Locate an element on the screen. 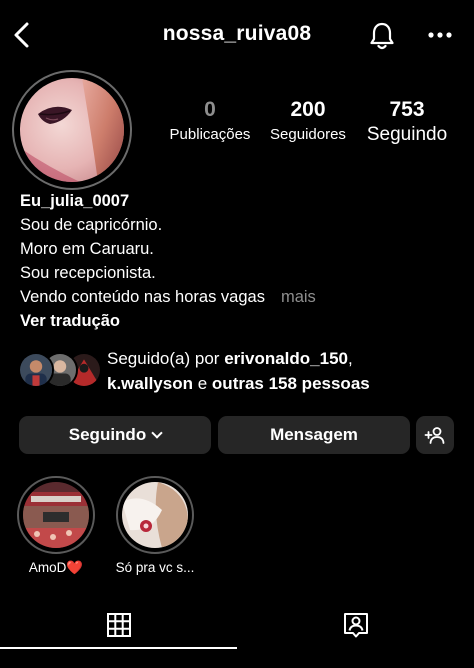 The height and width of the screenshot is (668, 474). highlight-label: AmoD❤️ is located at coordinates (56, 568).